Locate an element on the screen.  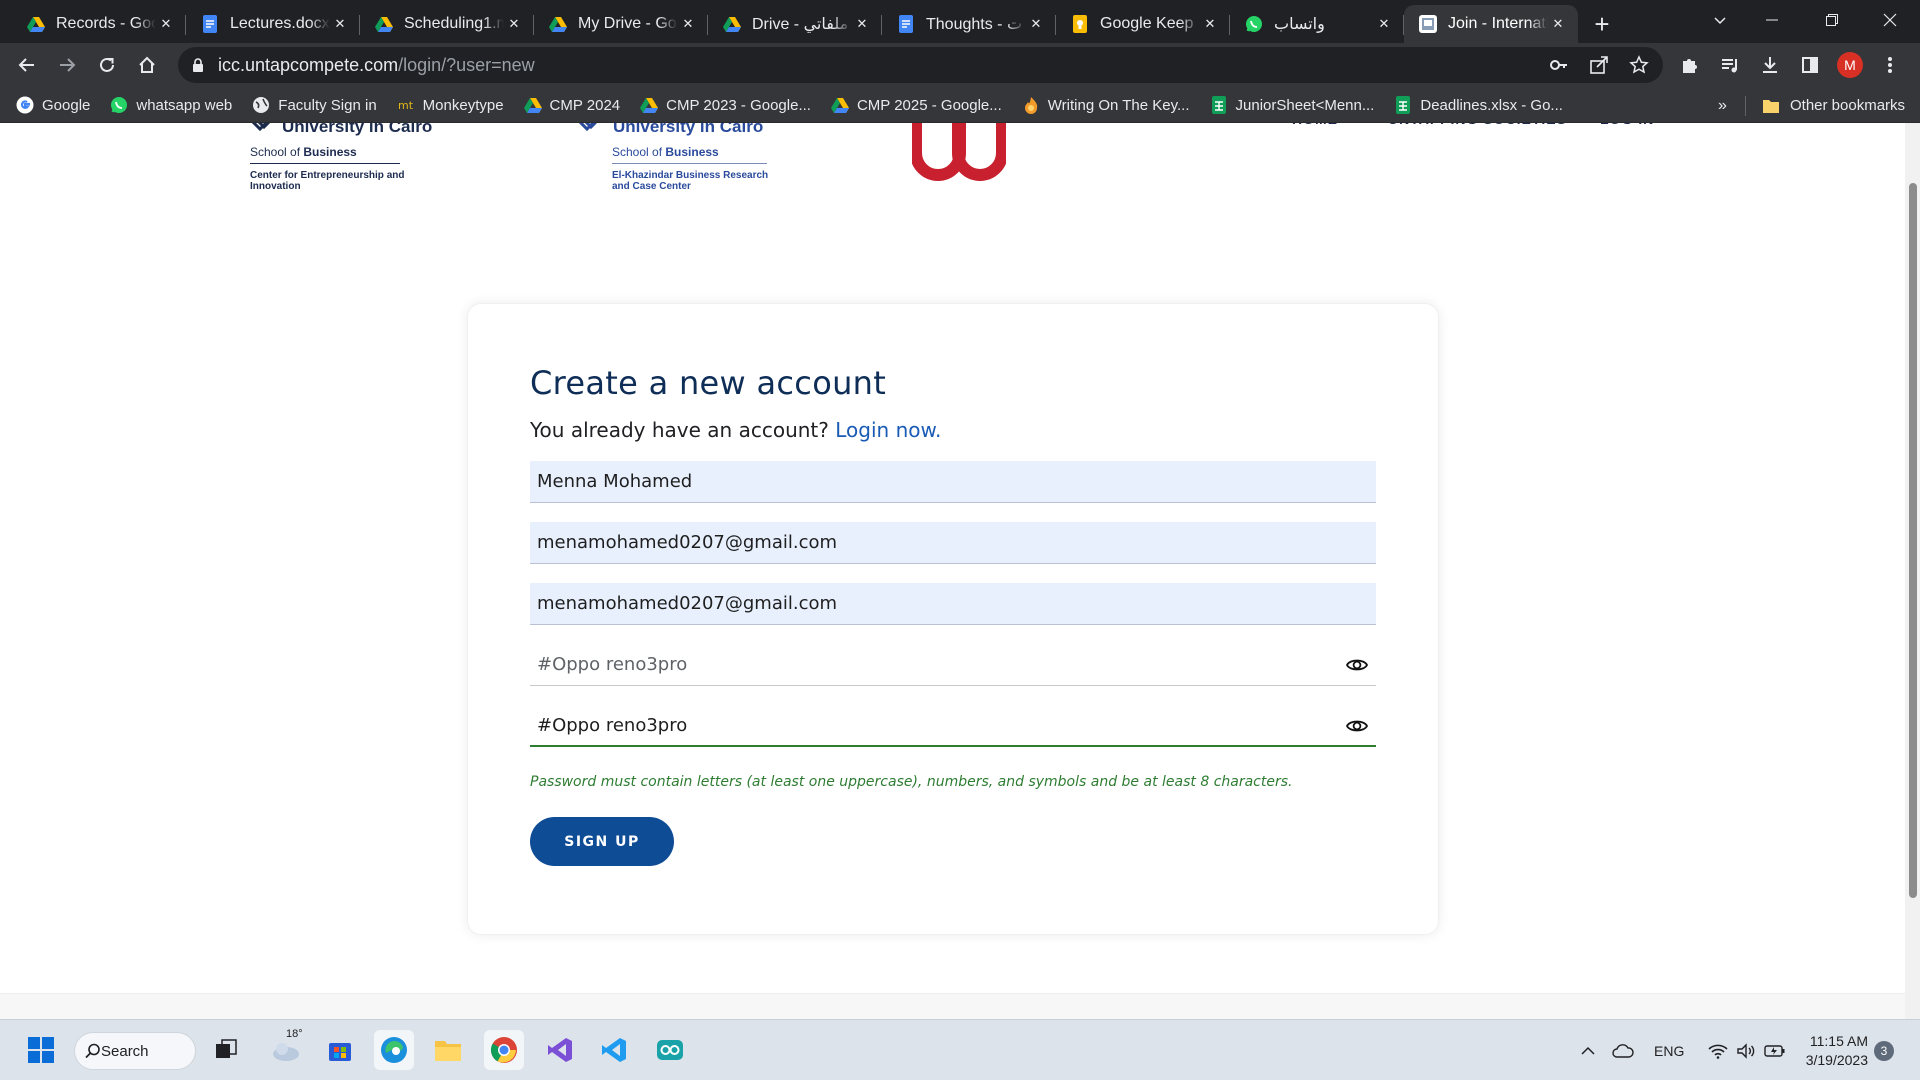
untap-logo-icon is located at coordinates (959, 153).